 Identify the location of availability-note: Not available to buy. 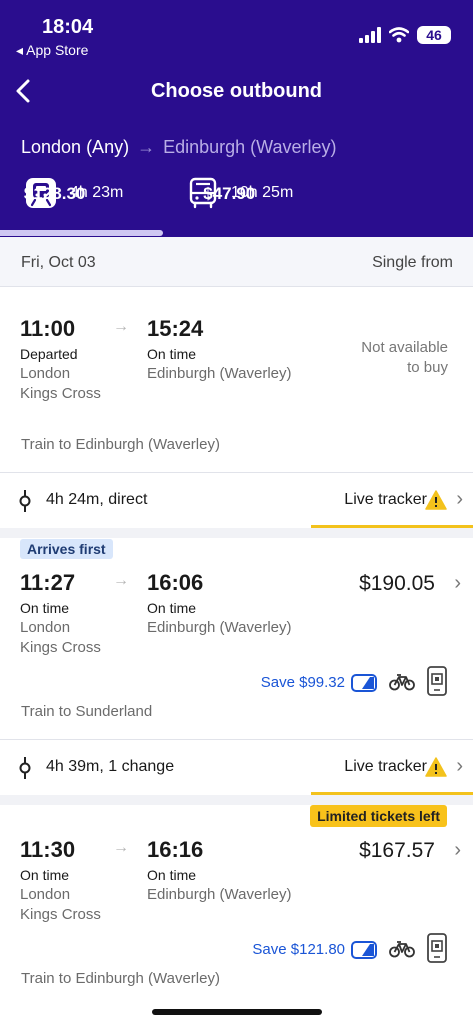
(404, 358).